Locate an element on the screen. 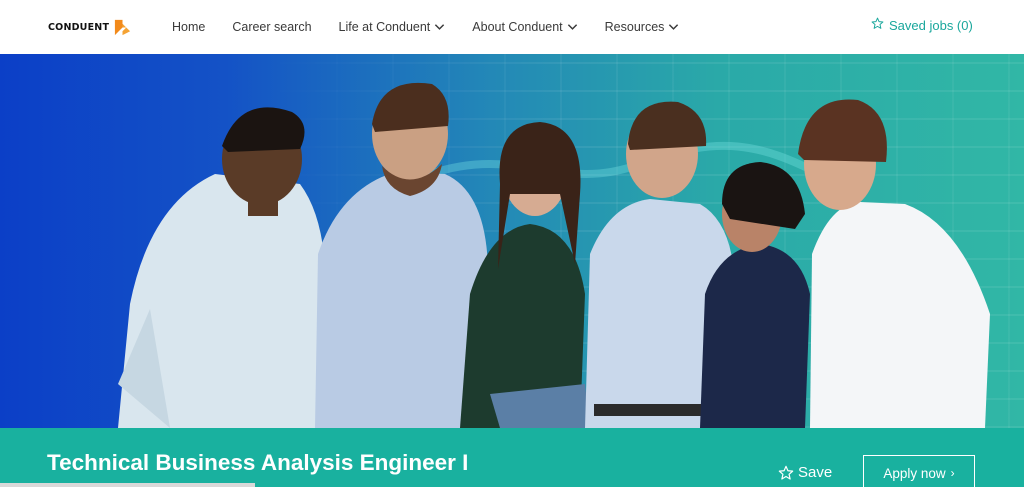  conduent-logo: CONDUENT is located at coordinates (90, 27).